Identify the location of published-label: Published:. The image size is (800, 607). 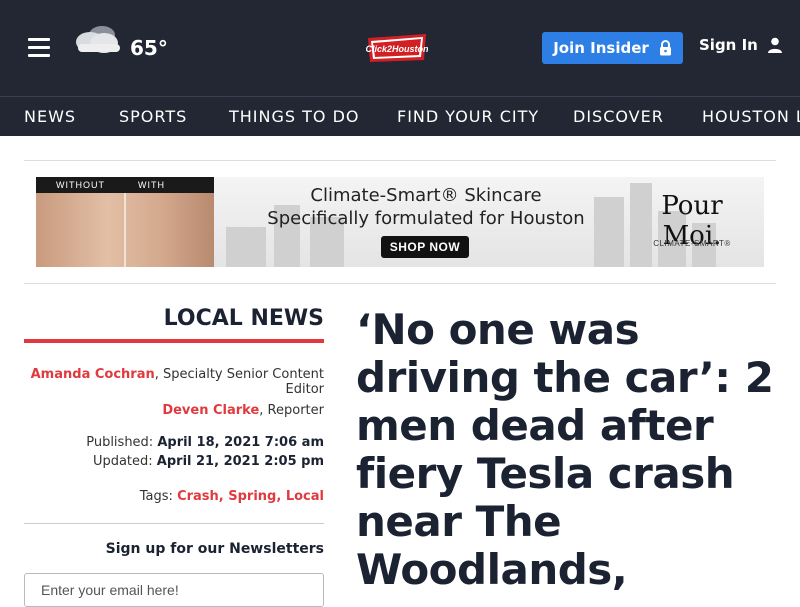
(120, 442).